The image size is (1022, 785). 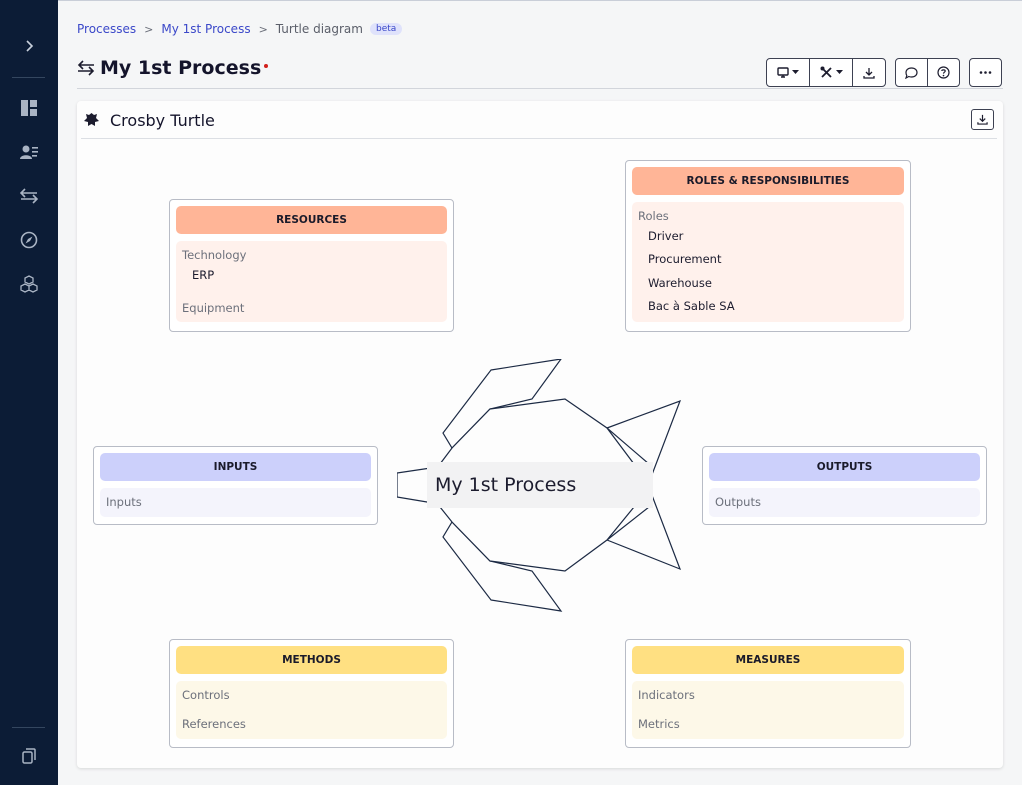 I want to click on more-options-button, so click(x=985, y=72).